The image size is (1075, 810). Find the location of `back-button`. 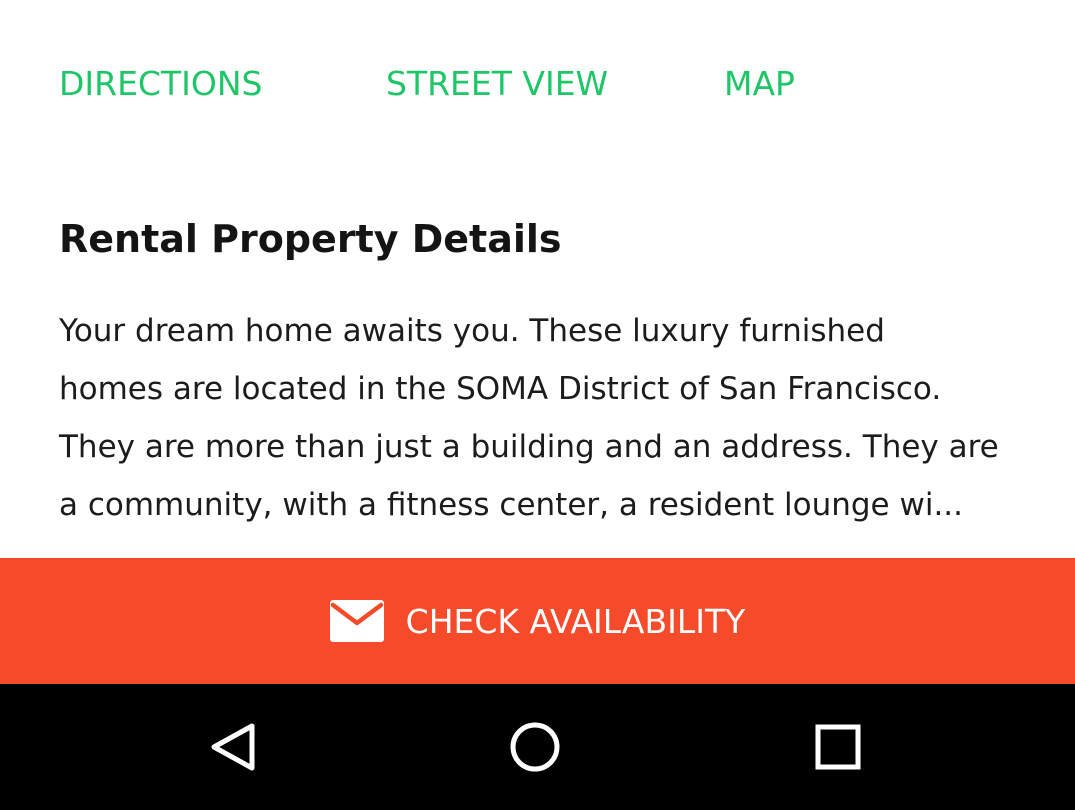

back-button is located at coordinates (232, 747).